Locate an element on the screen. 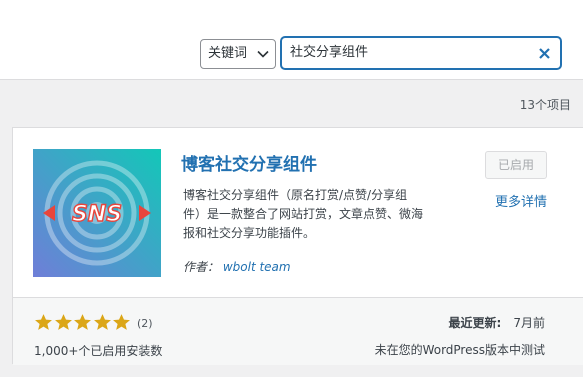 Image resolution: width=583 pixels, height=377 pixels. sns-logo-icon: SNS is located at coordinates (97, 213).